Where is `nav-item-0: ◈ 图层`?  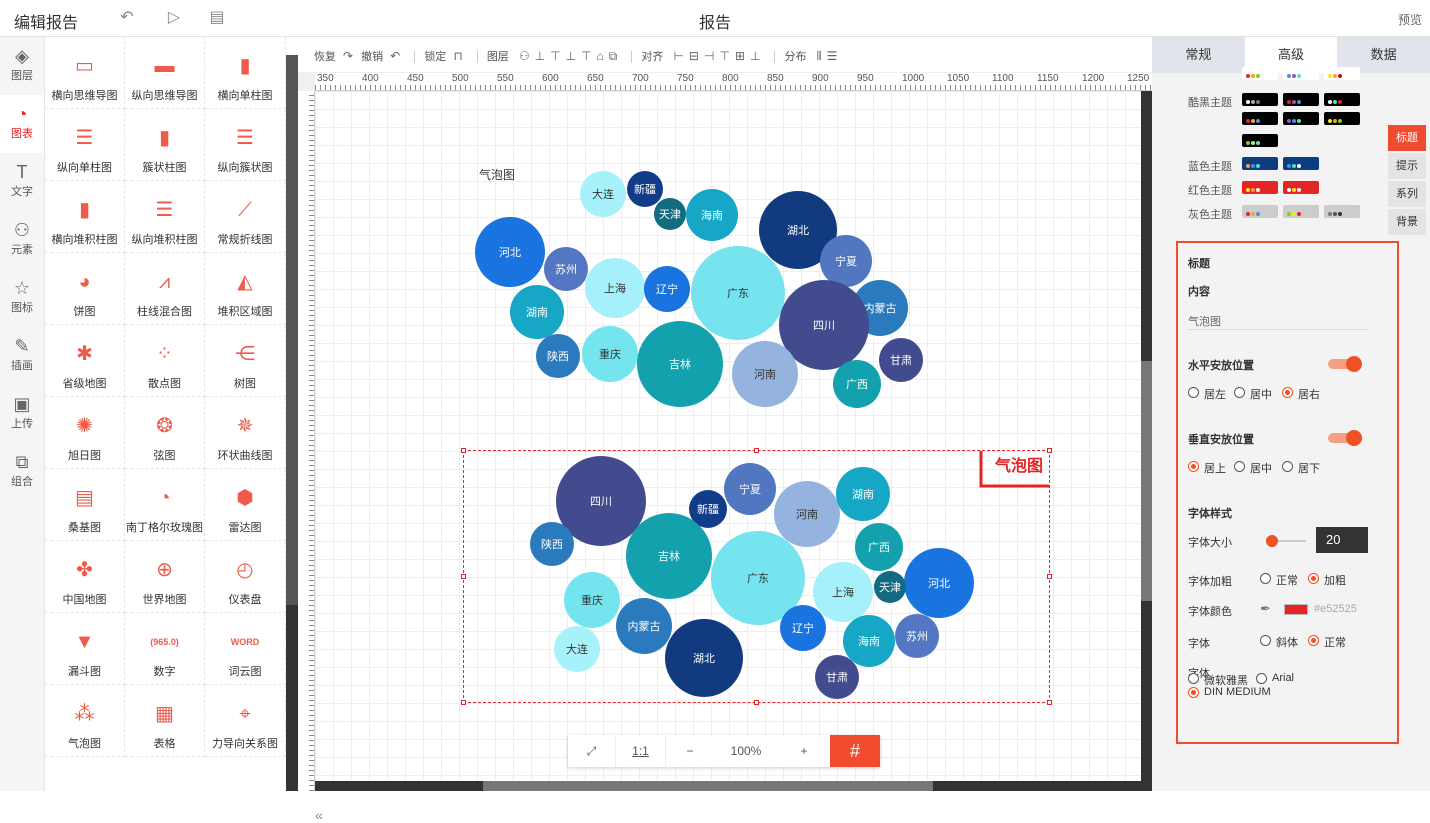 nav-item-0: ◈ 图层 is located at coordinates (22, 66).